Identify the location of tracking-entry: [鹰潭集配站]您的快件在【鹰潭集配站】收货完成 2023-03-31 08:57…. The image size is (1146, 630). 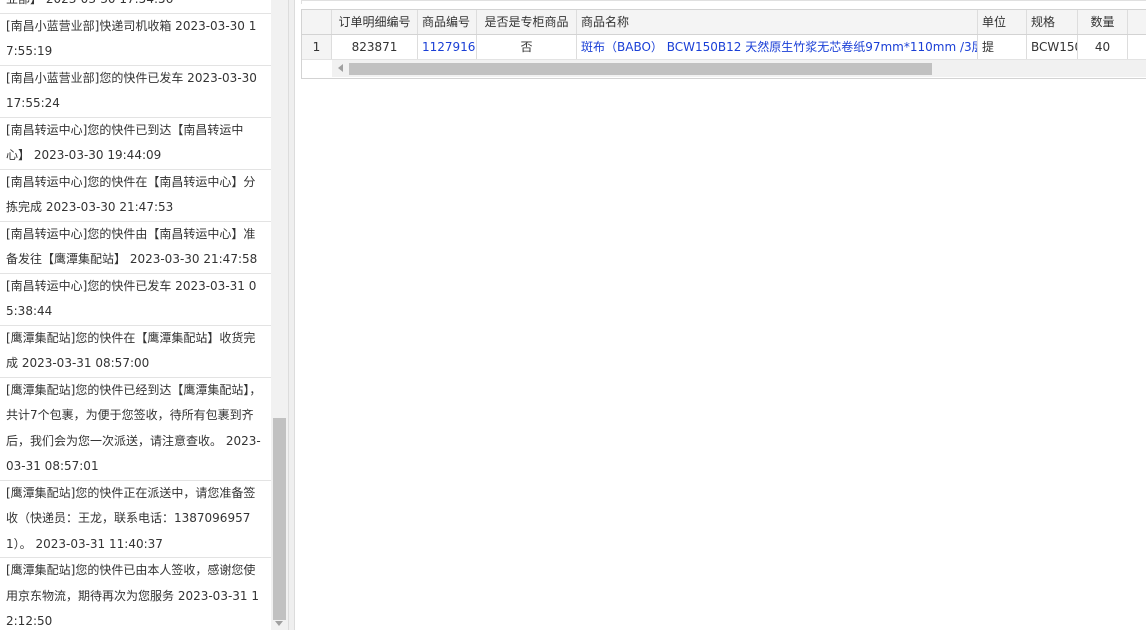
(135, 352).